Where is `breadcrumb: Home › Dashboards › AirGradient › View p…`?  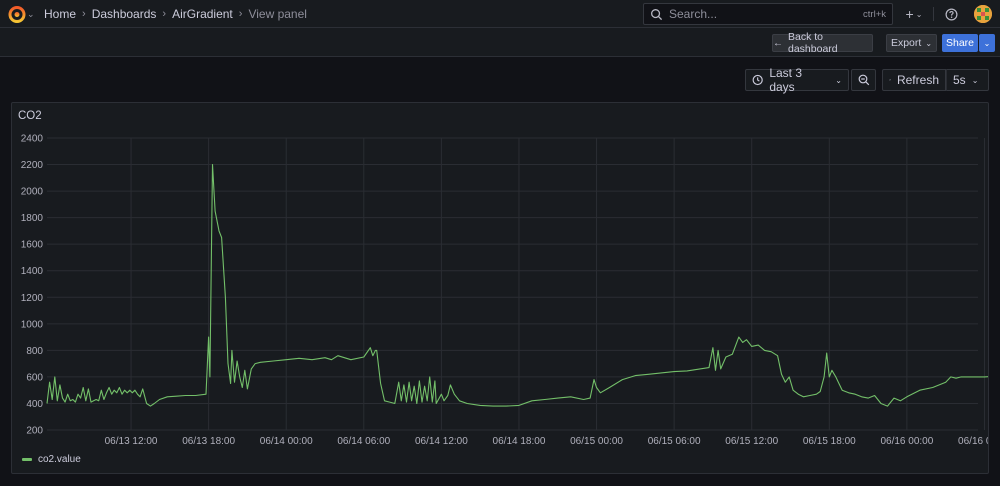 breadcrumb: Home › Dashboards › AirGradient › View p… is located at coordinates (175, 14).